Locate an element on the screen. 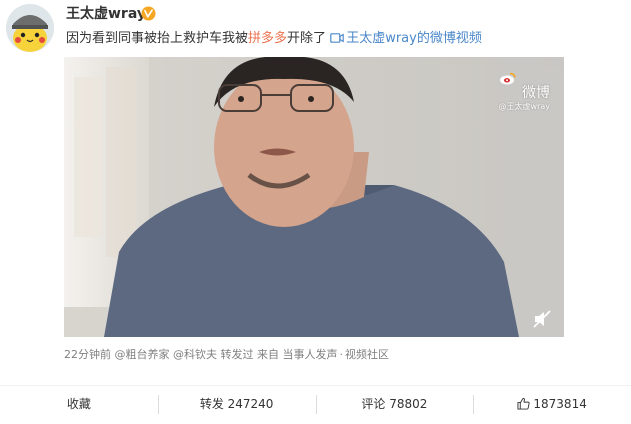  video-link-label: 王太虚wray的微博视频 is located at coordinates (414, 38).